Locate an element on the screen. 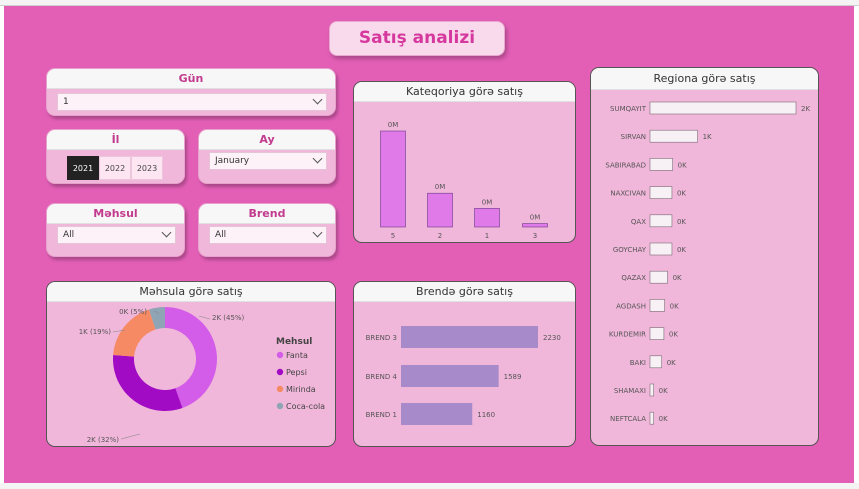 The image size is (859, 489). kateqoriya-chart-plot: 0M 5 0M 2 0M 1 0M 3 is located at coordinates (464, 172).